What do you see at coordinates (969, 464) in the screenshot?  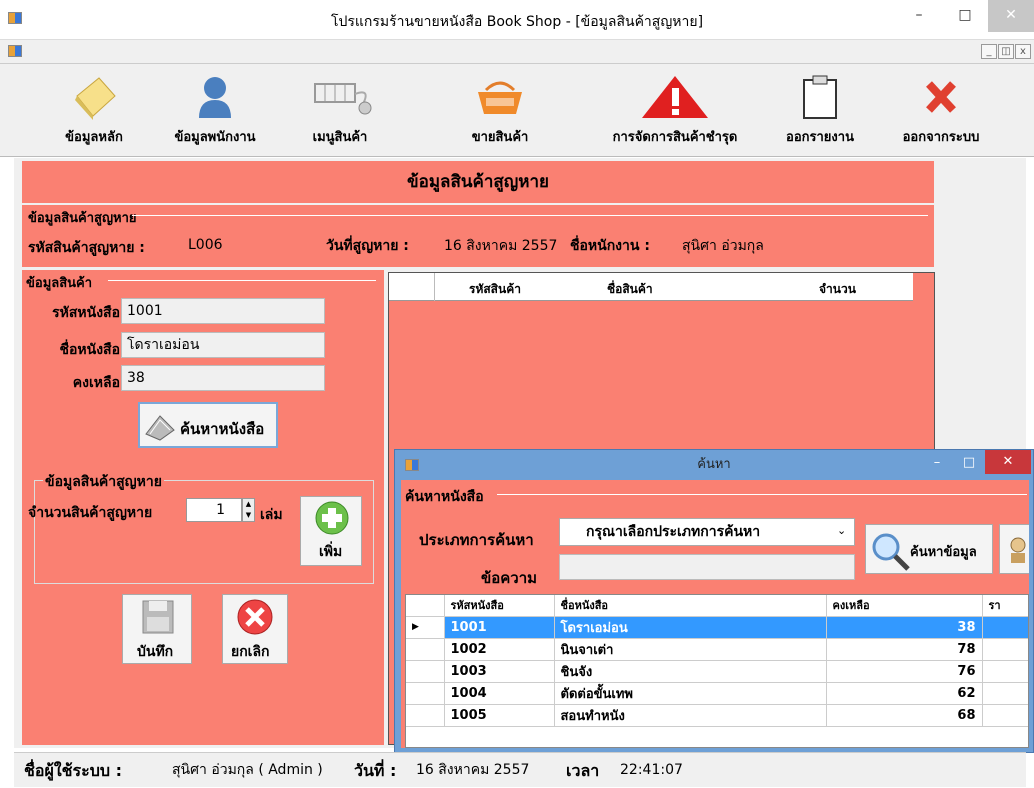 I see `dialog-maximize-button: □` at bounding box center [969, 464].